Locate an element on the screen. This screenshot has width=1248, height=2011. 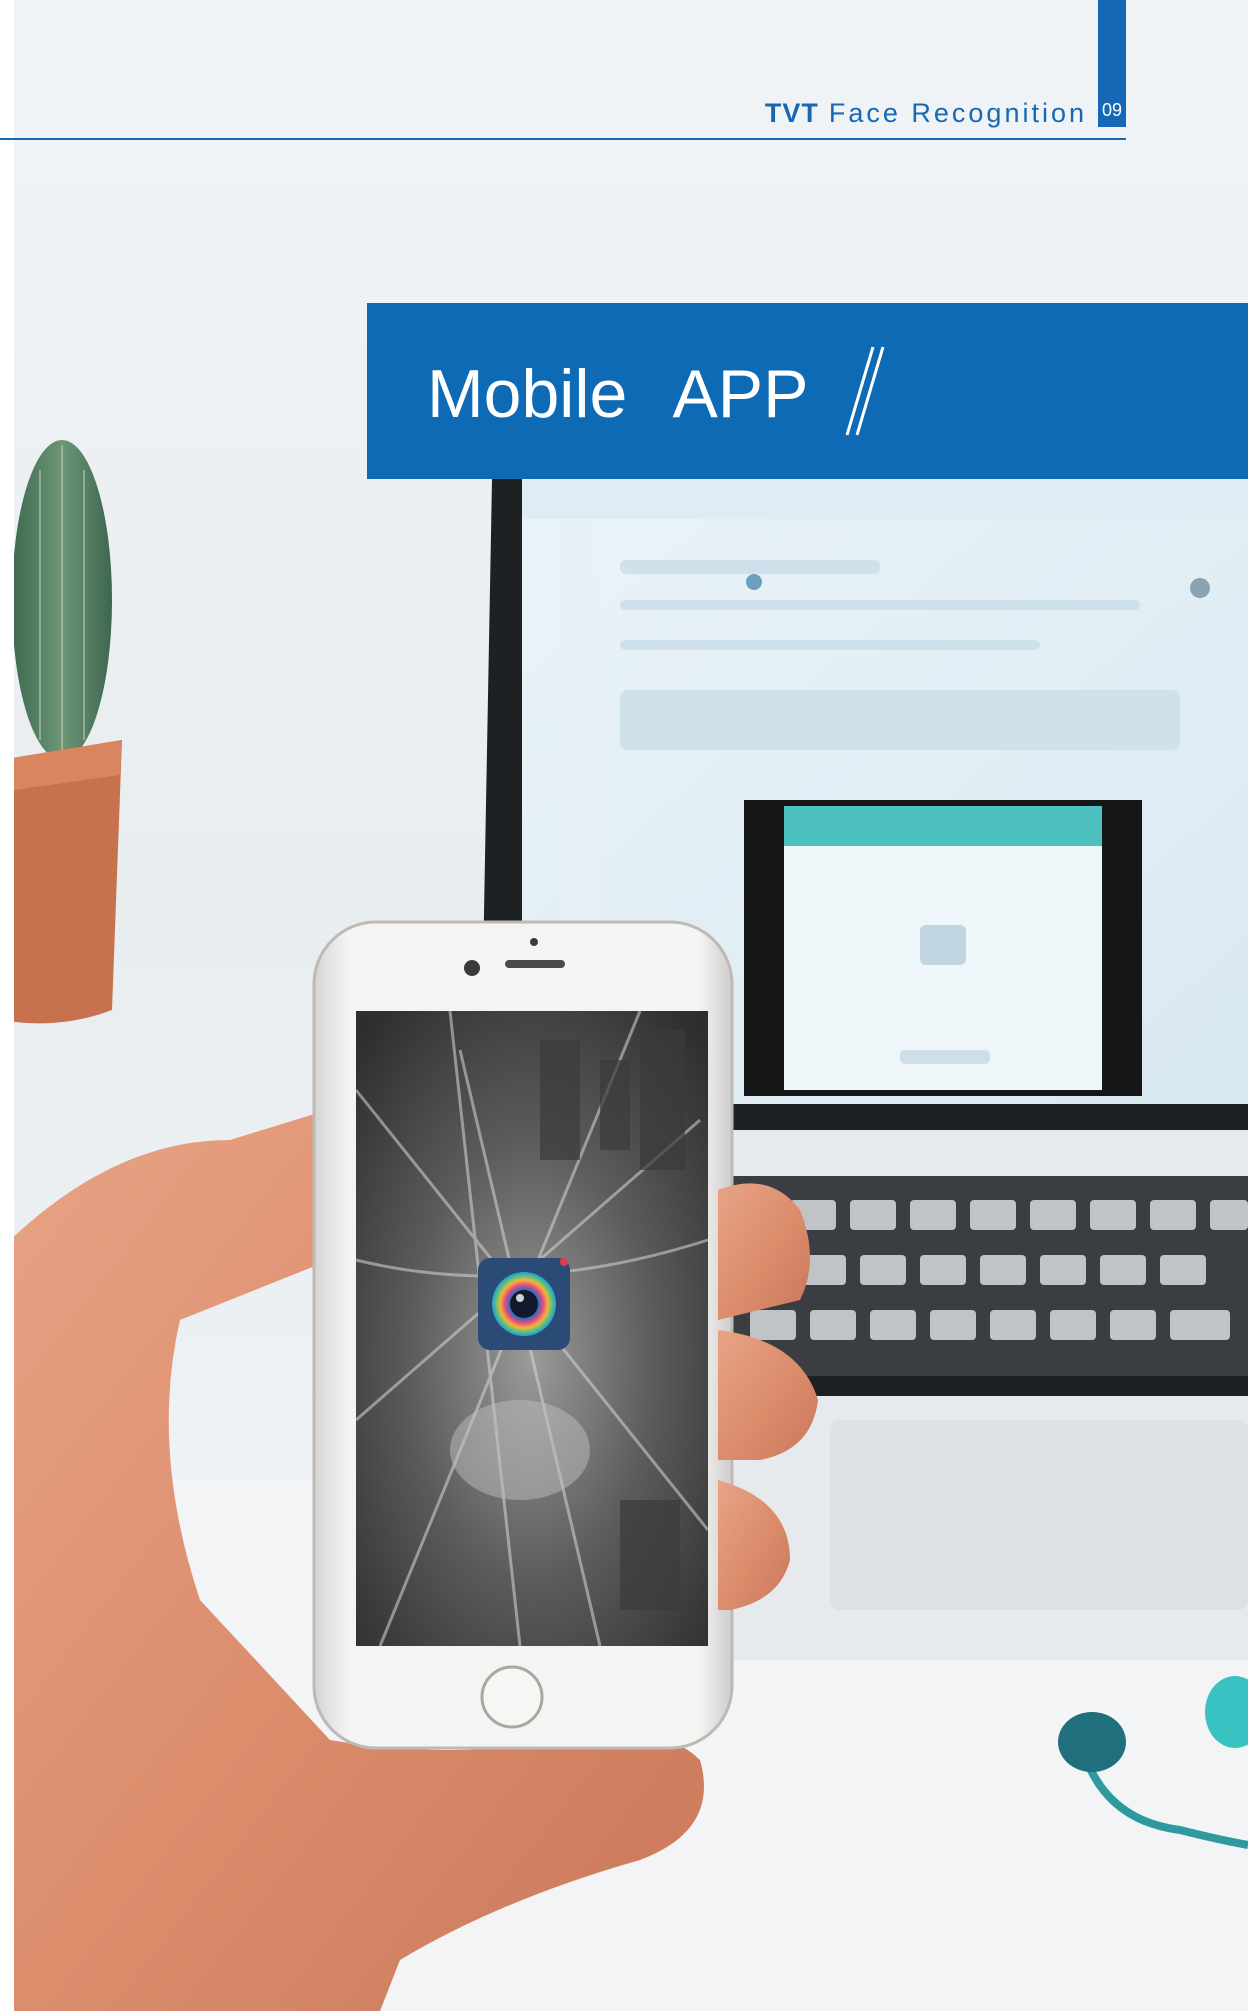
document-title: Face Recognition is located at coordinates (957, 113).